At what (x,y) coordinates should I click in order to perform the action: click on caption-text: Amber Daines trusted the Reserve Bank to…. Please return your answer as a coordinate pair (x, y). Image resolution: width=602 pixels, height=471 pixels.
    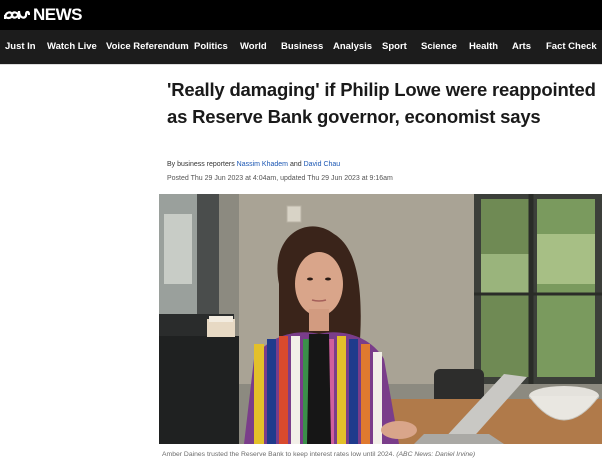
    Looking at the image, I should click on (278, 454).